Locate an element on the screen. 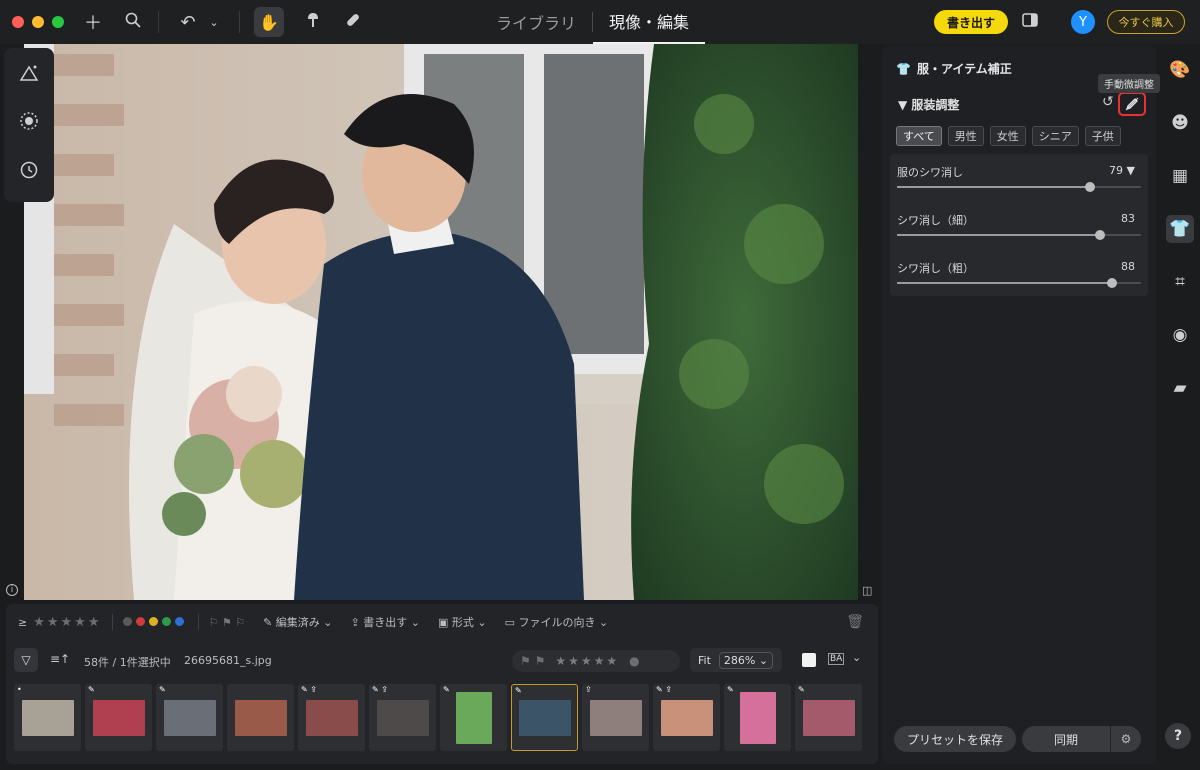 Image resolution: width=1200 pixels, height=770 pixels. color-label-green is located at coordinates (166, 621).